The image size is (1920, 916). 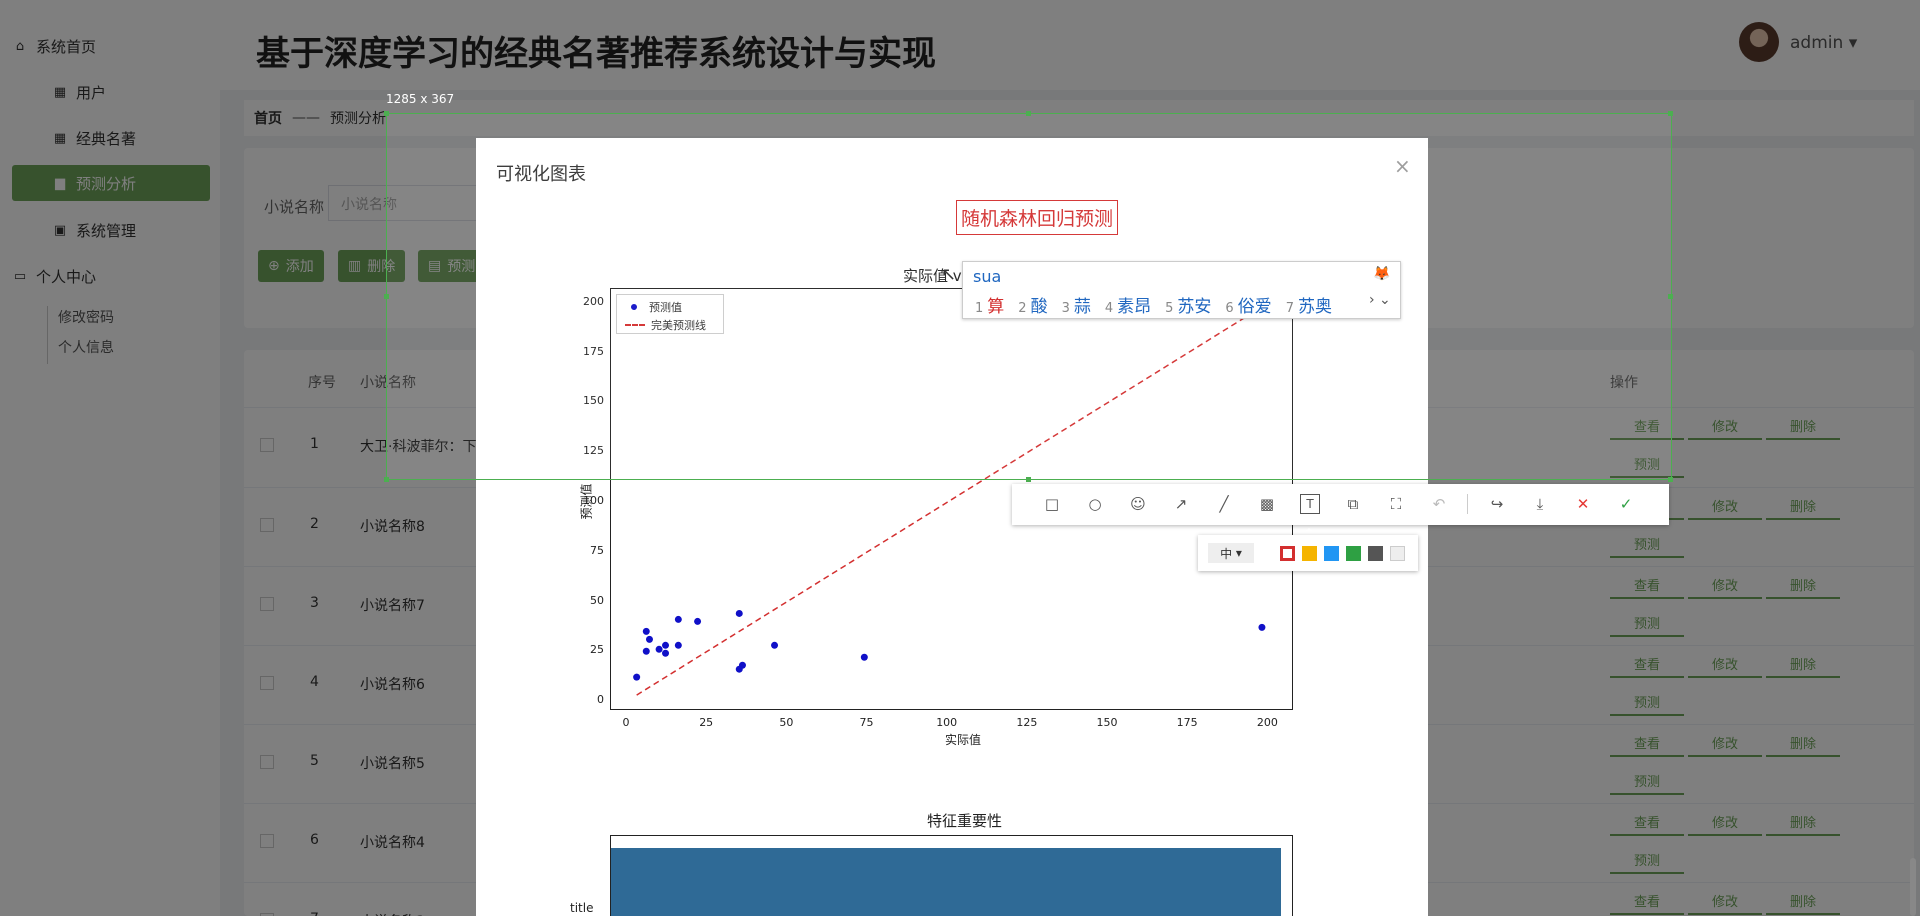 I want to click on ime-candidate: 酸, so click(x=1039, y=307).